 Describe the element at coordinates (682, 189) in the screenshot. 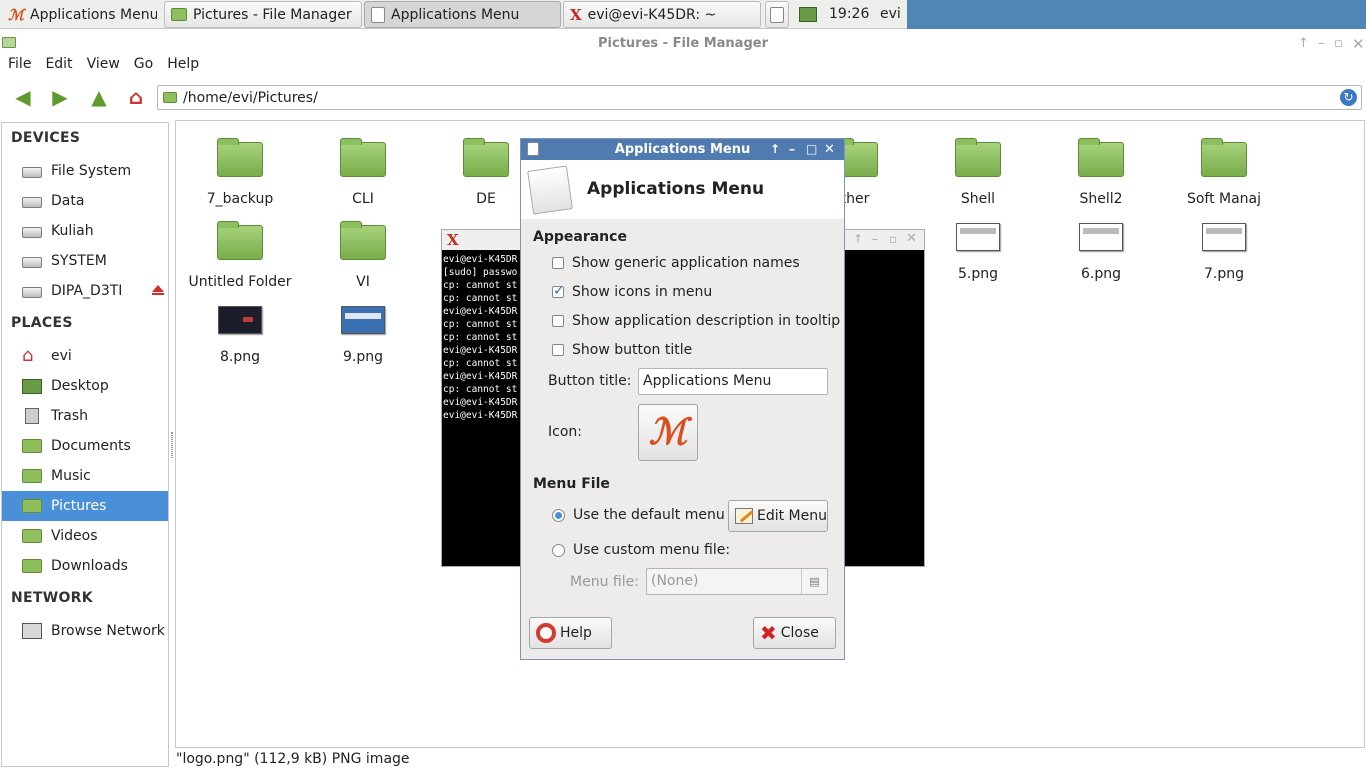

I see `dialog-header: Applications Menu` at that location.